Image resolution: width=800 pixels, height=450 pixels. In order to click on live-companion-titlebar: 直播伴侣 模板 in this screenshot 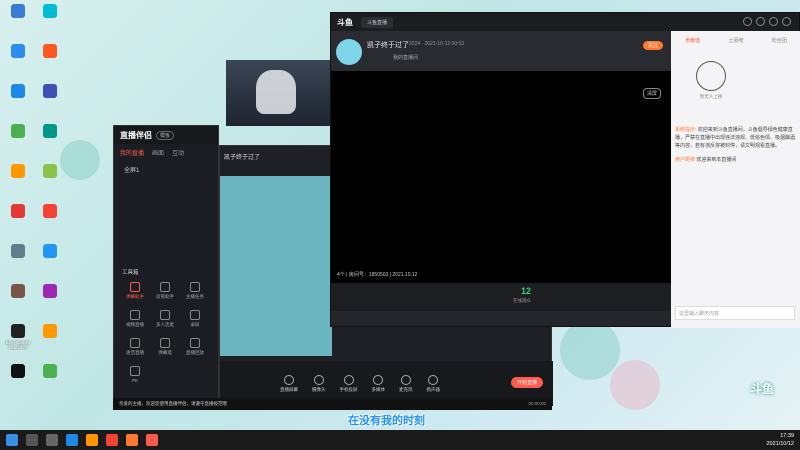, I will do `click(166, 135)`.